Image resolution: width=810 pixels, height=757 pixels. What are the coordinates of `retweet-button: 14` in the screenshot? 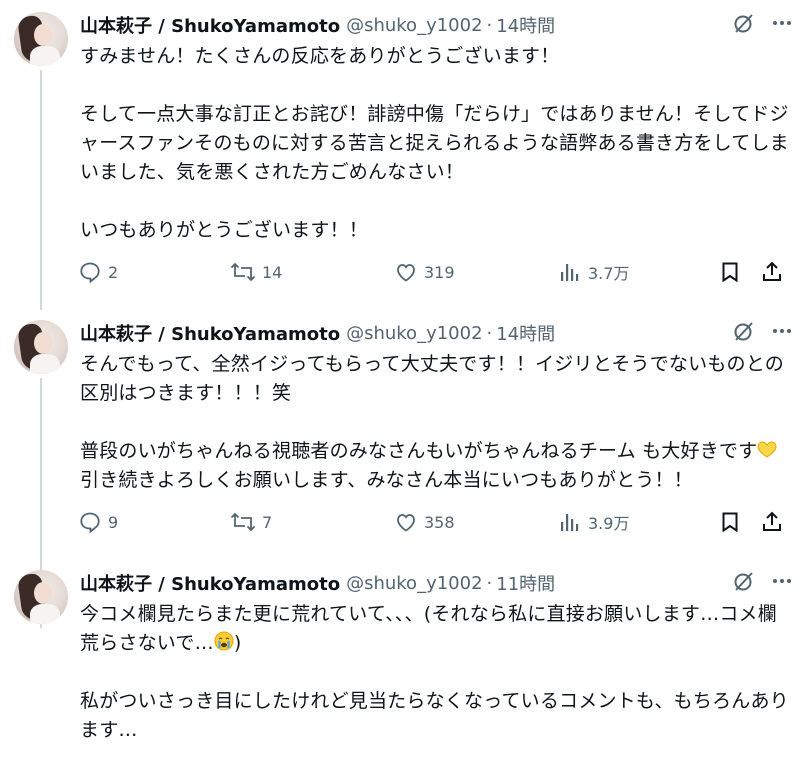 It's located at (312, 272).